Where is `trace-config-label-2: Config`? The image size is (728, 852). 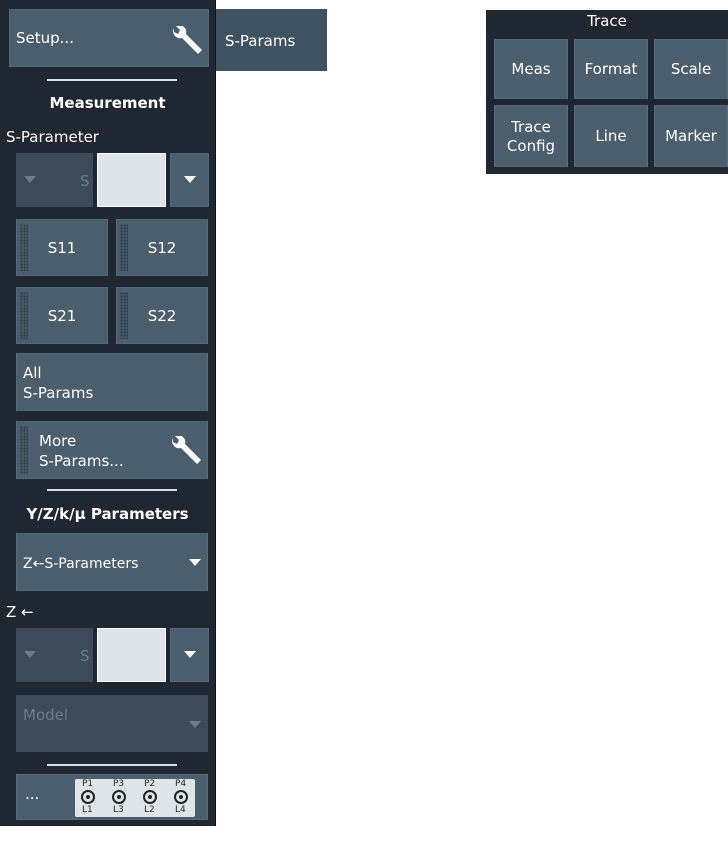 trace-config-label-2: Config is located at coordinates (531, 146).